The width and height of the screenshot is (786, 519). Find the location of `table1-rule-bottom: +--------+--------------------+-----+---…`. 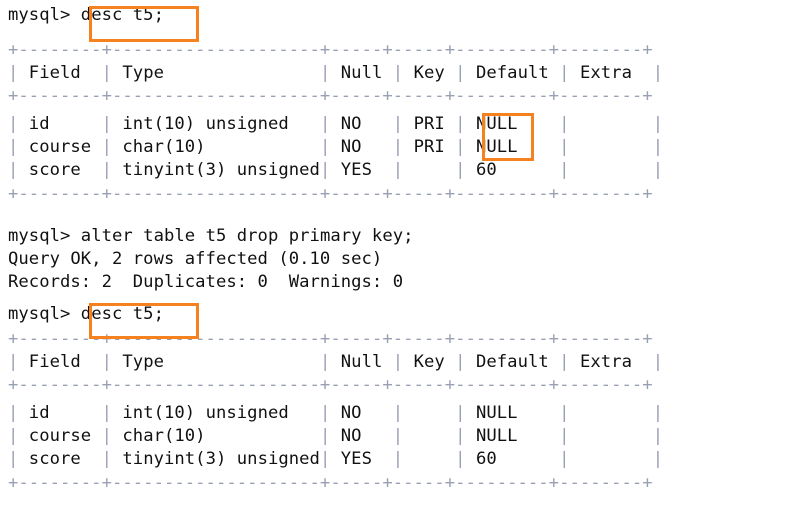

table1-rule-bottom: +--------+--------------------+-----+---… is located at coordinates (330, 194).